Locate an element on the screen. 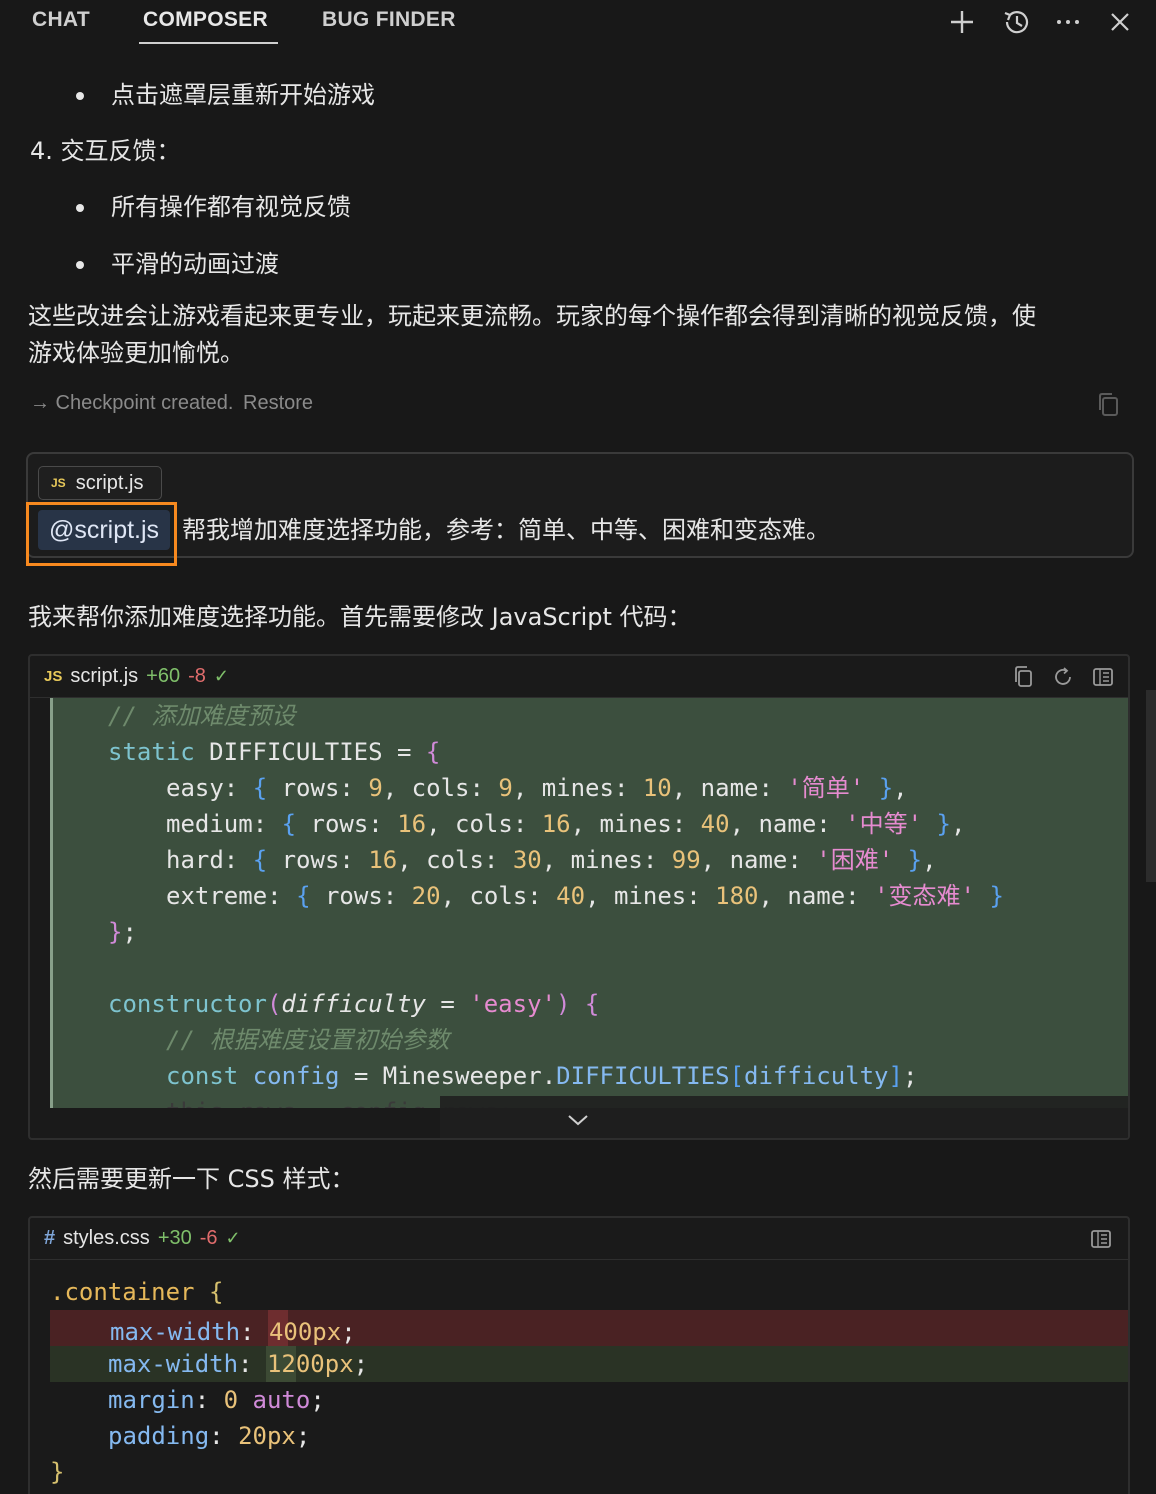 This screenshot has width=1156, height=1494. code-key: medium is located at coordinates (209, 824).